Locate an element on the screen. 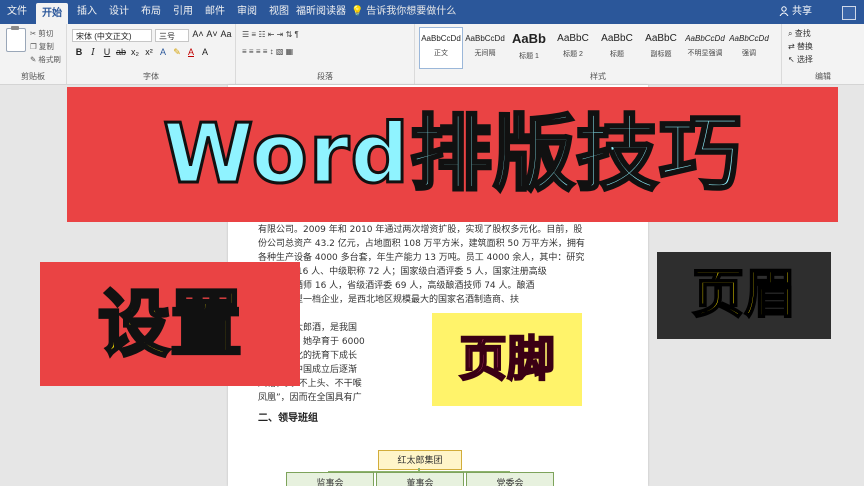 The height and width of the screenshot is (486, 864). paste-icon is located at coordinates (16, 39).